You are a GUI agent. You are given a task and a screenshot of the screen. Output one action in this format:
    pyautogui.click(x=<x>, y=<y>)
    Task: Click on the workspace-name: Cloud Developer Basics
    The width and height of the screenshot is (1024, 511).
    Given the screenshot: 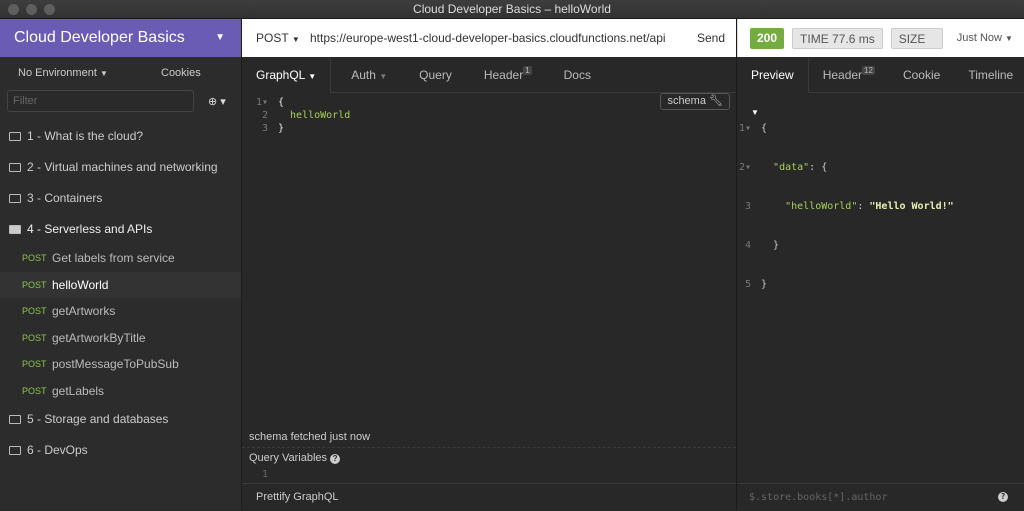 What is the action you would take?
    pyautogui.click(x=99, y=37)
    